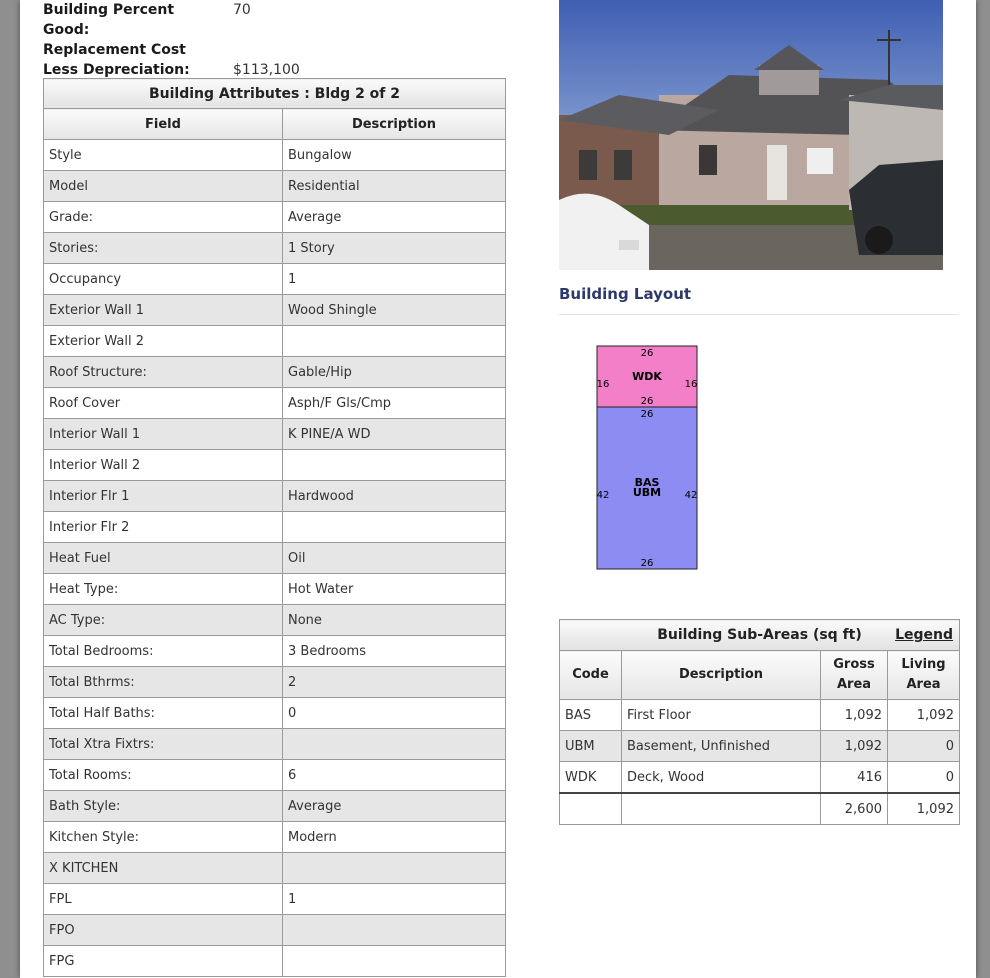 The image size is (990, 978). Describe the element at coordinates (163, 186) in the screenshot. I see `attribute-field: Model` at that location.